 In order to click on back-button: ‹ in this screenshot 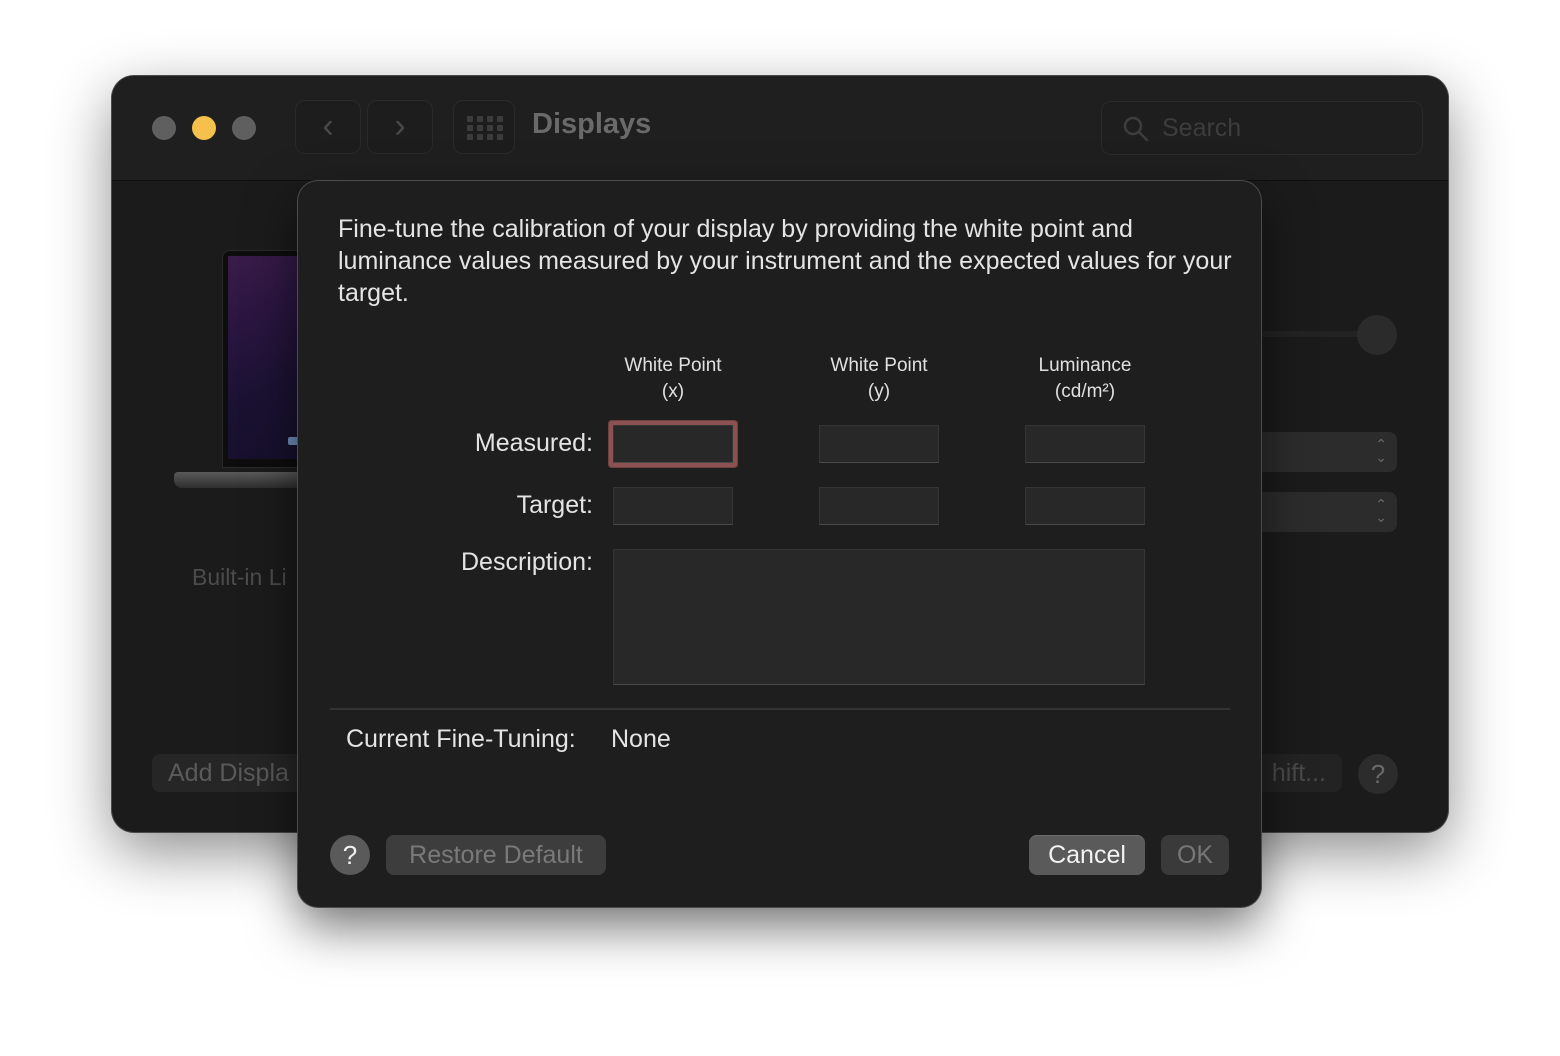, I will do `click(328, 127)`.